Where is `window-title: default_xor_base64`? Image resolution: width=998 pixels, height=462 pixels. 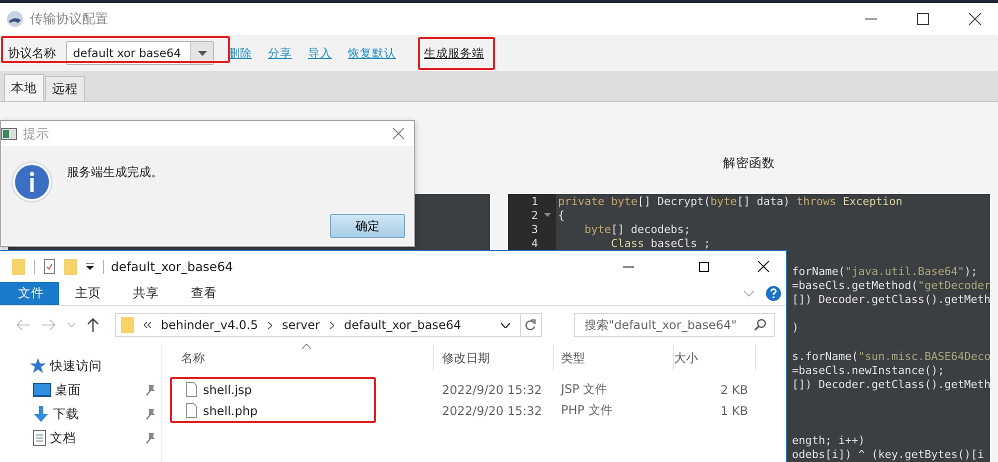 window-title: default_xor_base64 is located at coordinates (172, 266).